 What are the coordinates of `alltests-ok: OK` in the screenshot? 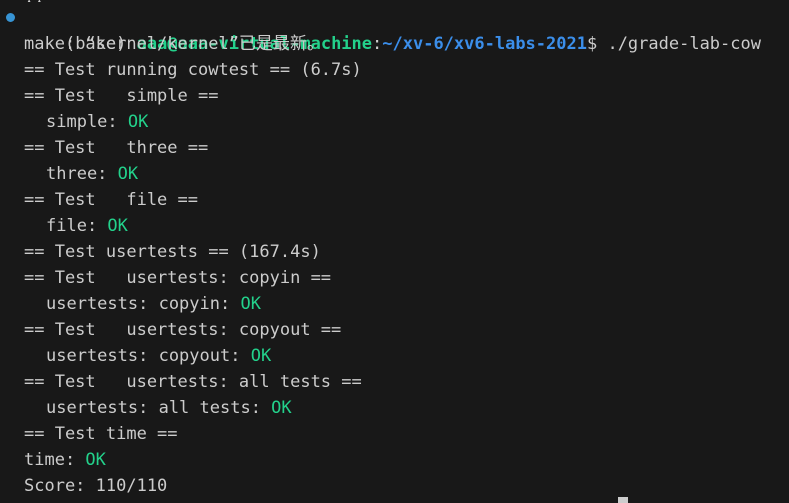 It's located at (281, 408).